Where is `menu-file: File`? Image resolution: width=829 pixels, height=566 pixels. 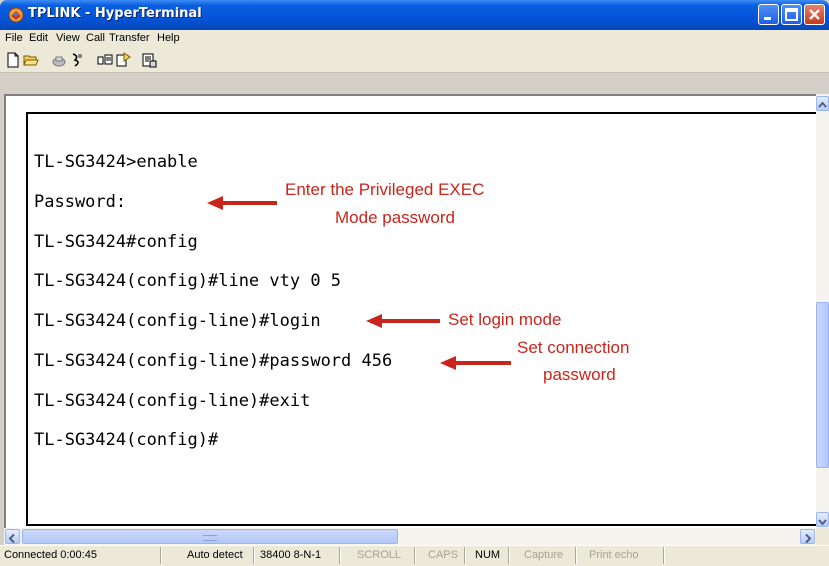 menu-file: File is located at coordinates (14, 38).